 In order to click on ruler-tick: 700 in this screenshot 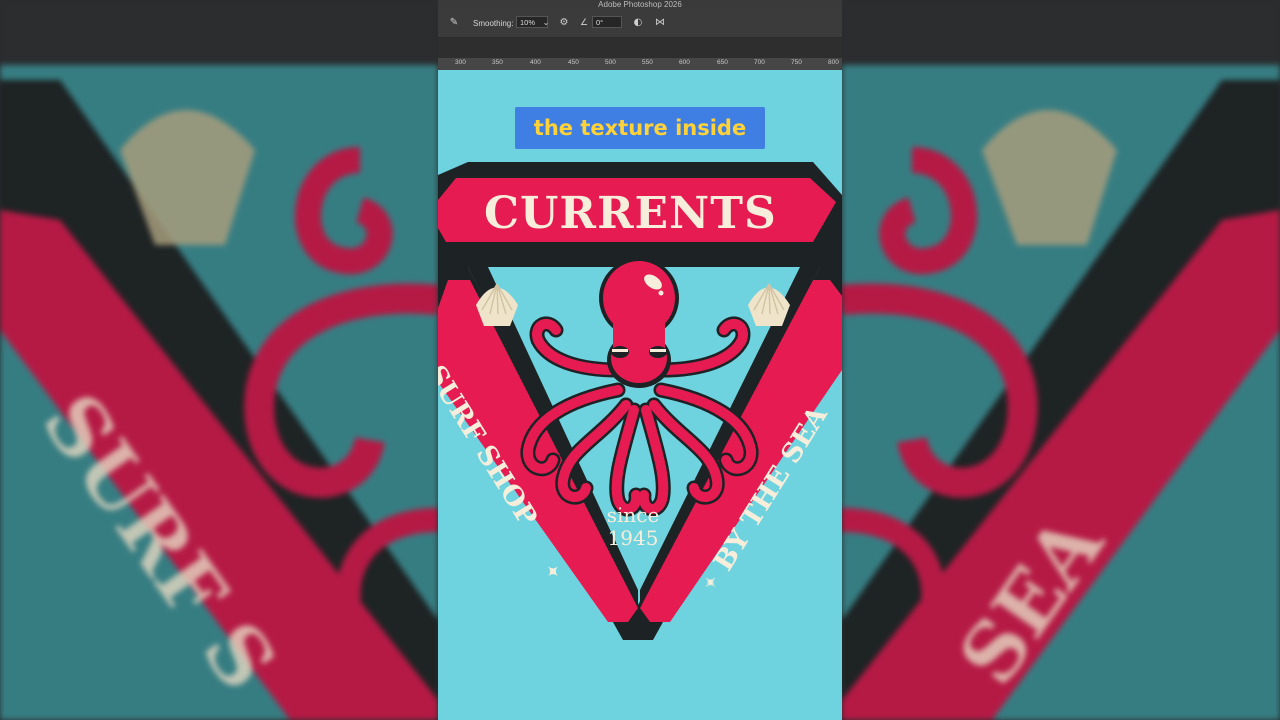, I will do `click(759, 62)`.